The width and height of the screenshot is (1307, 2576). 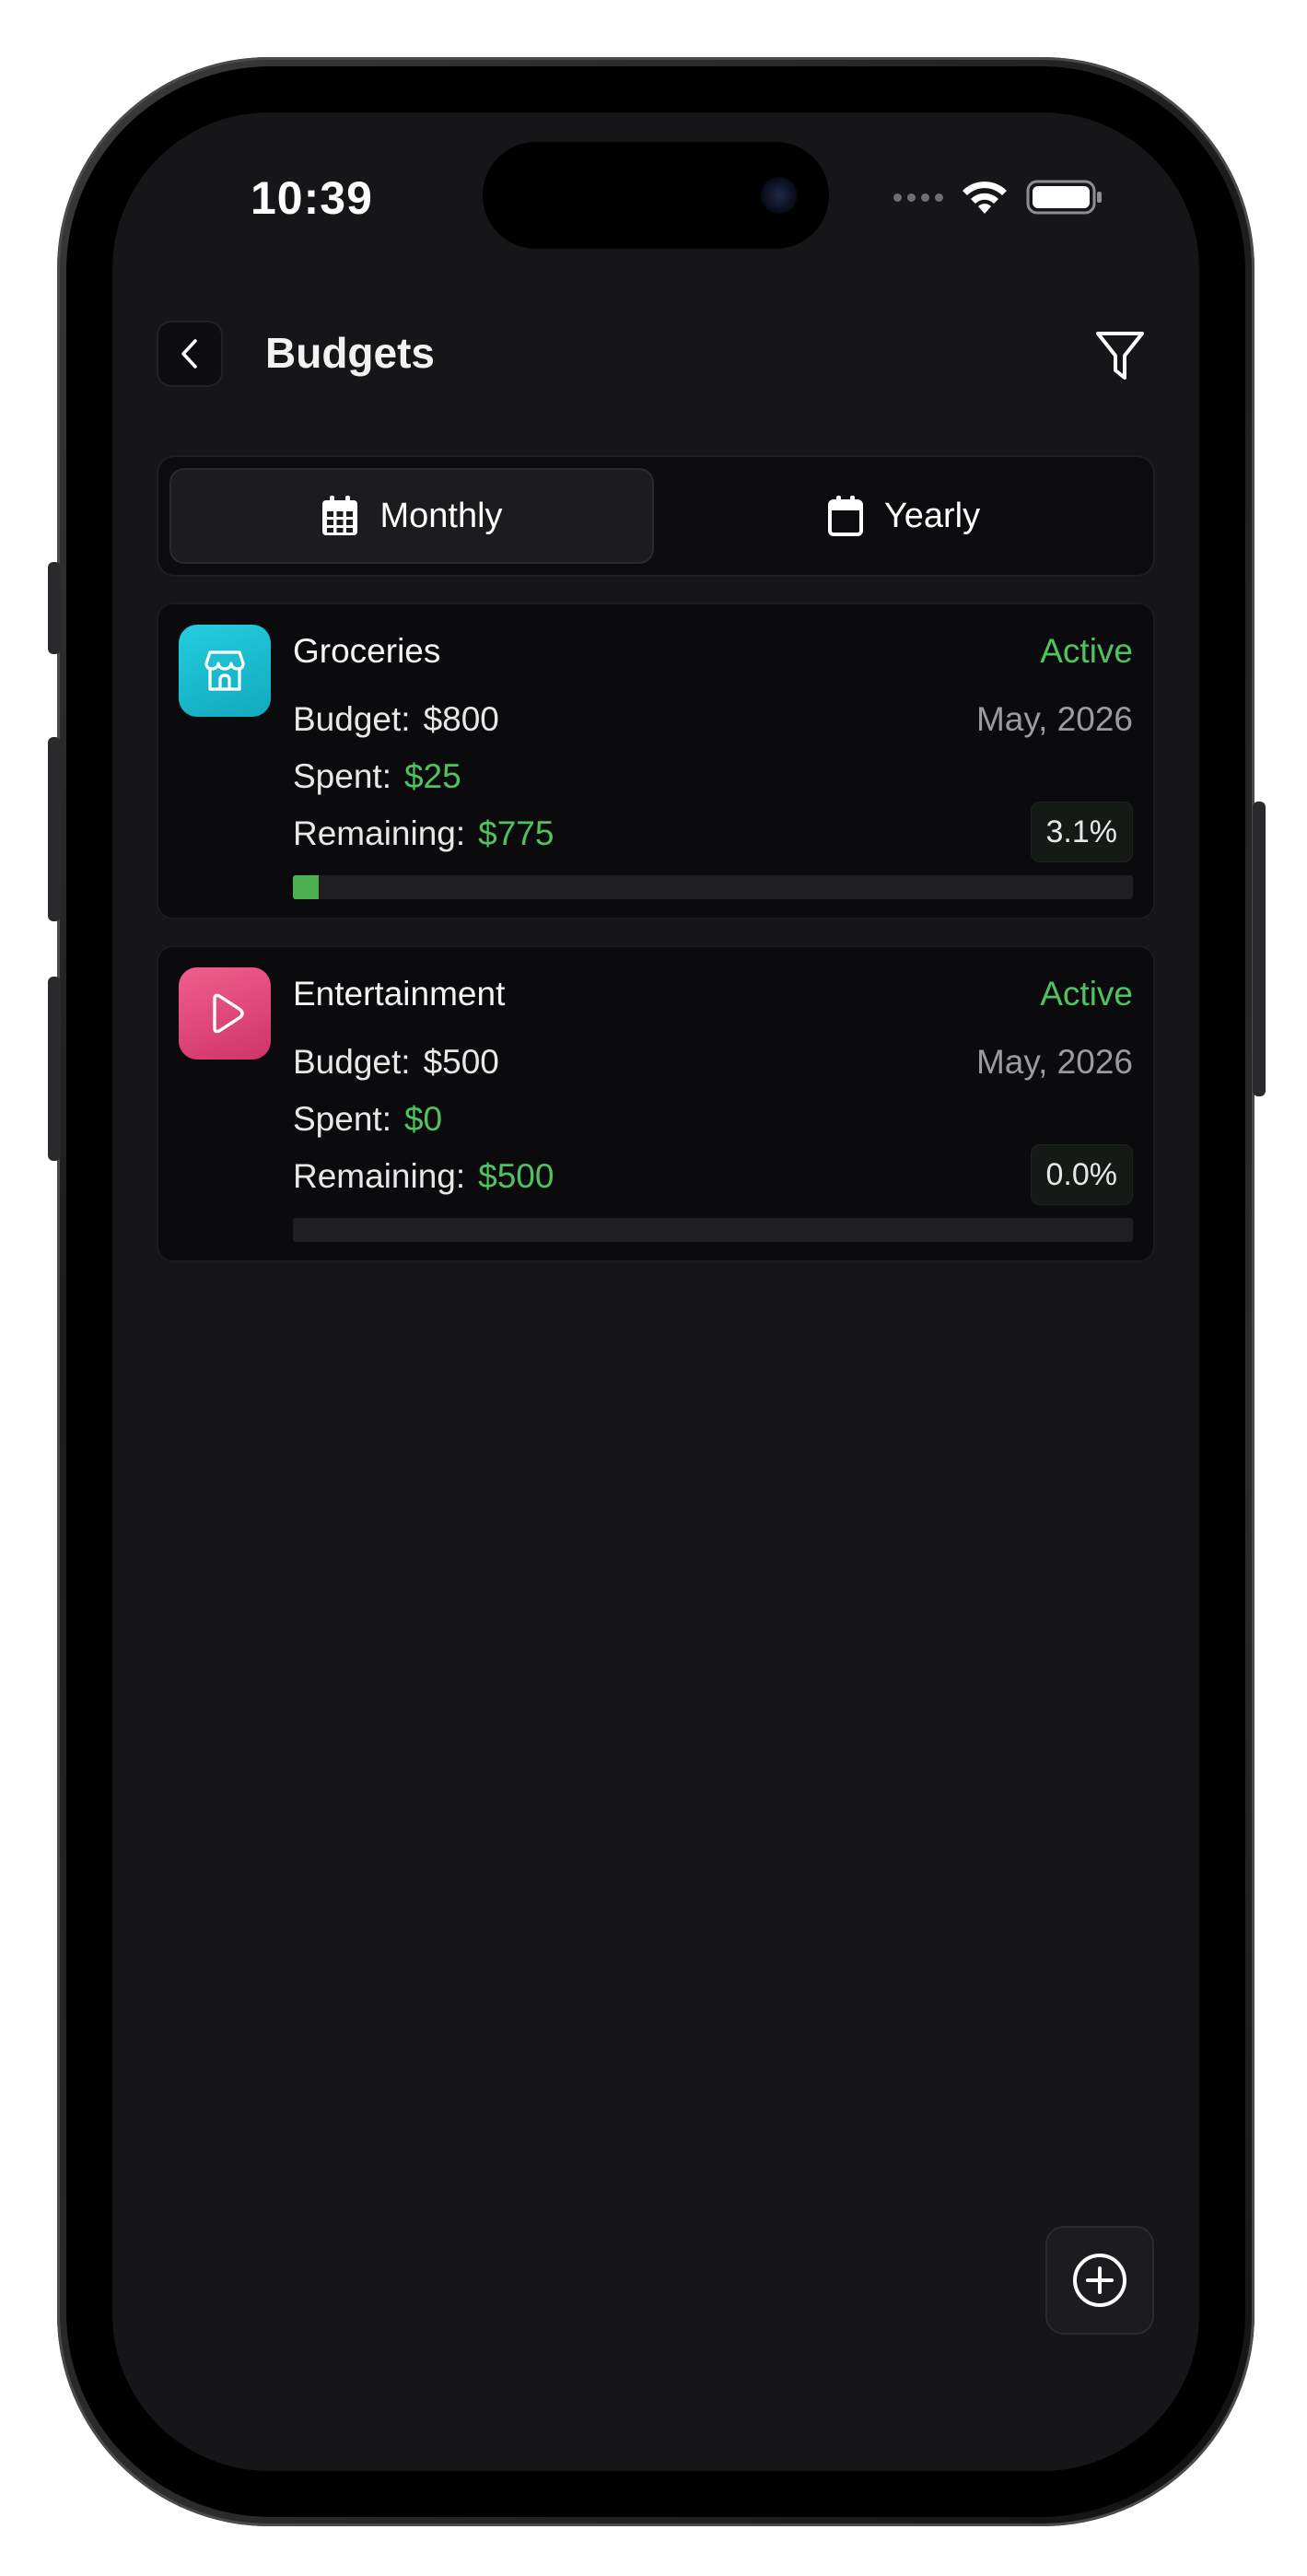 What do you see at coordinates (54, 829) in the screenshot?
I see `volume-up-button` at bounding box center [54, 829].